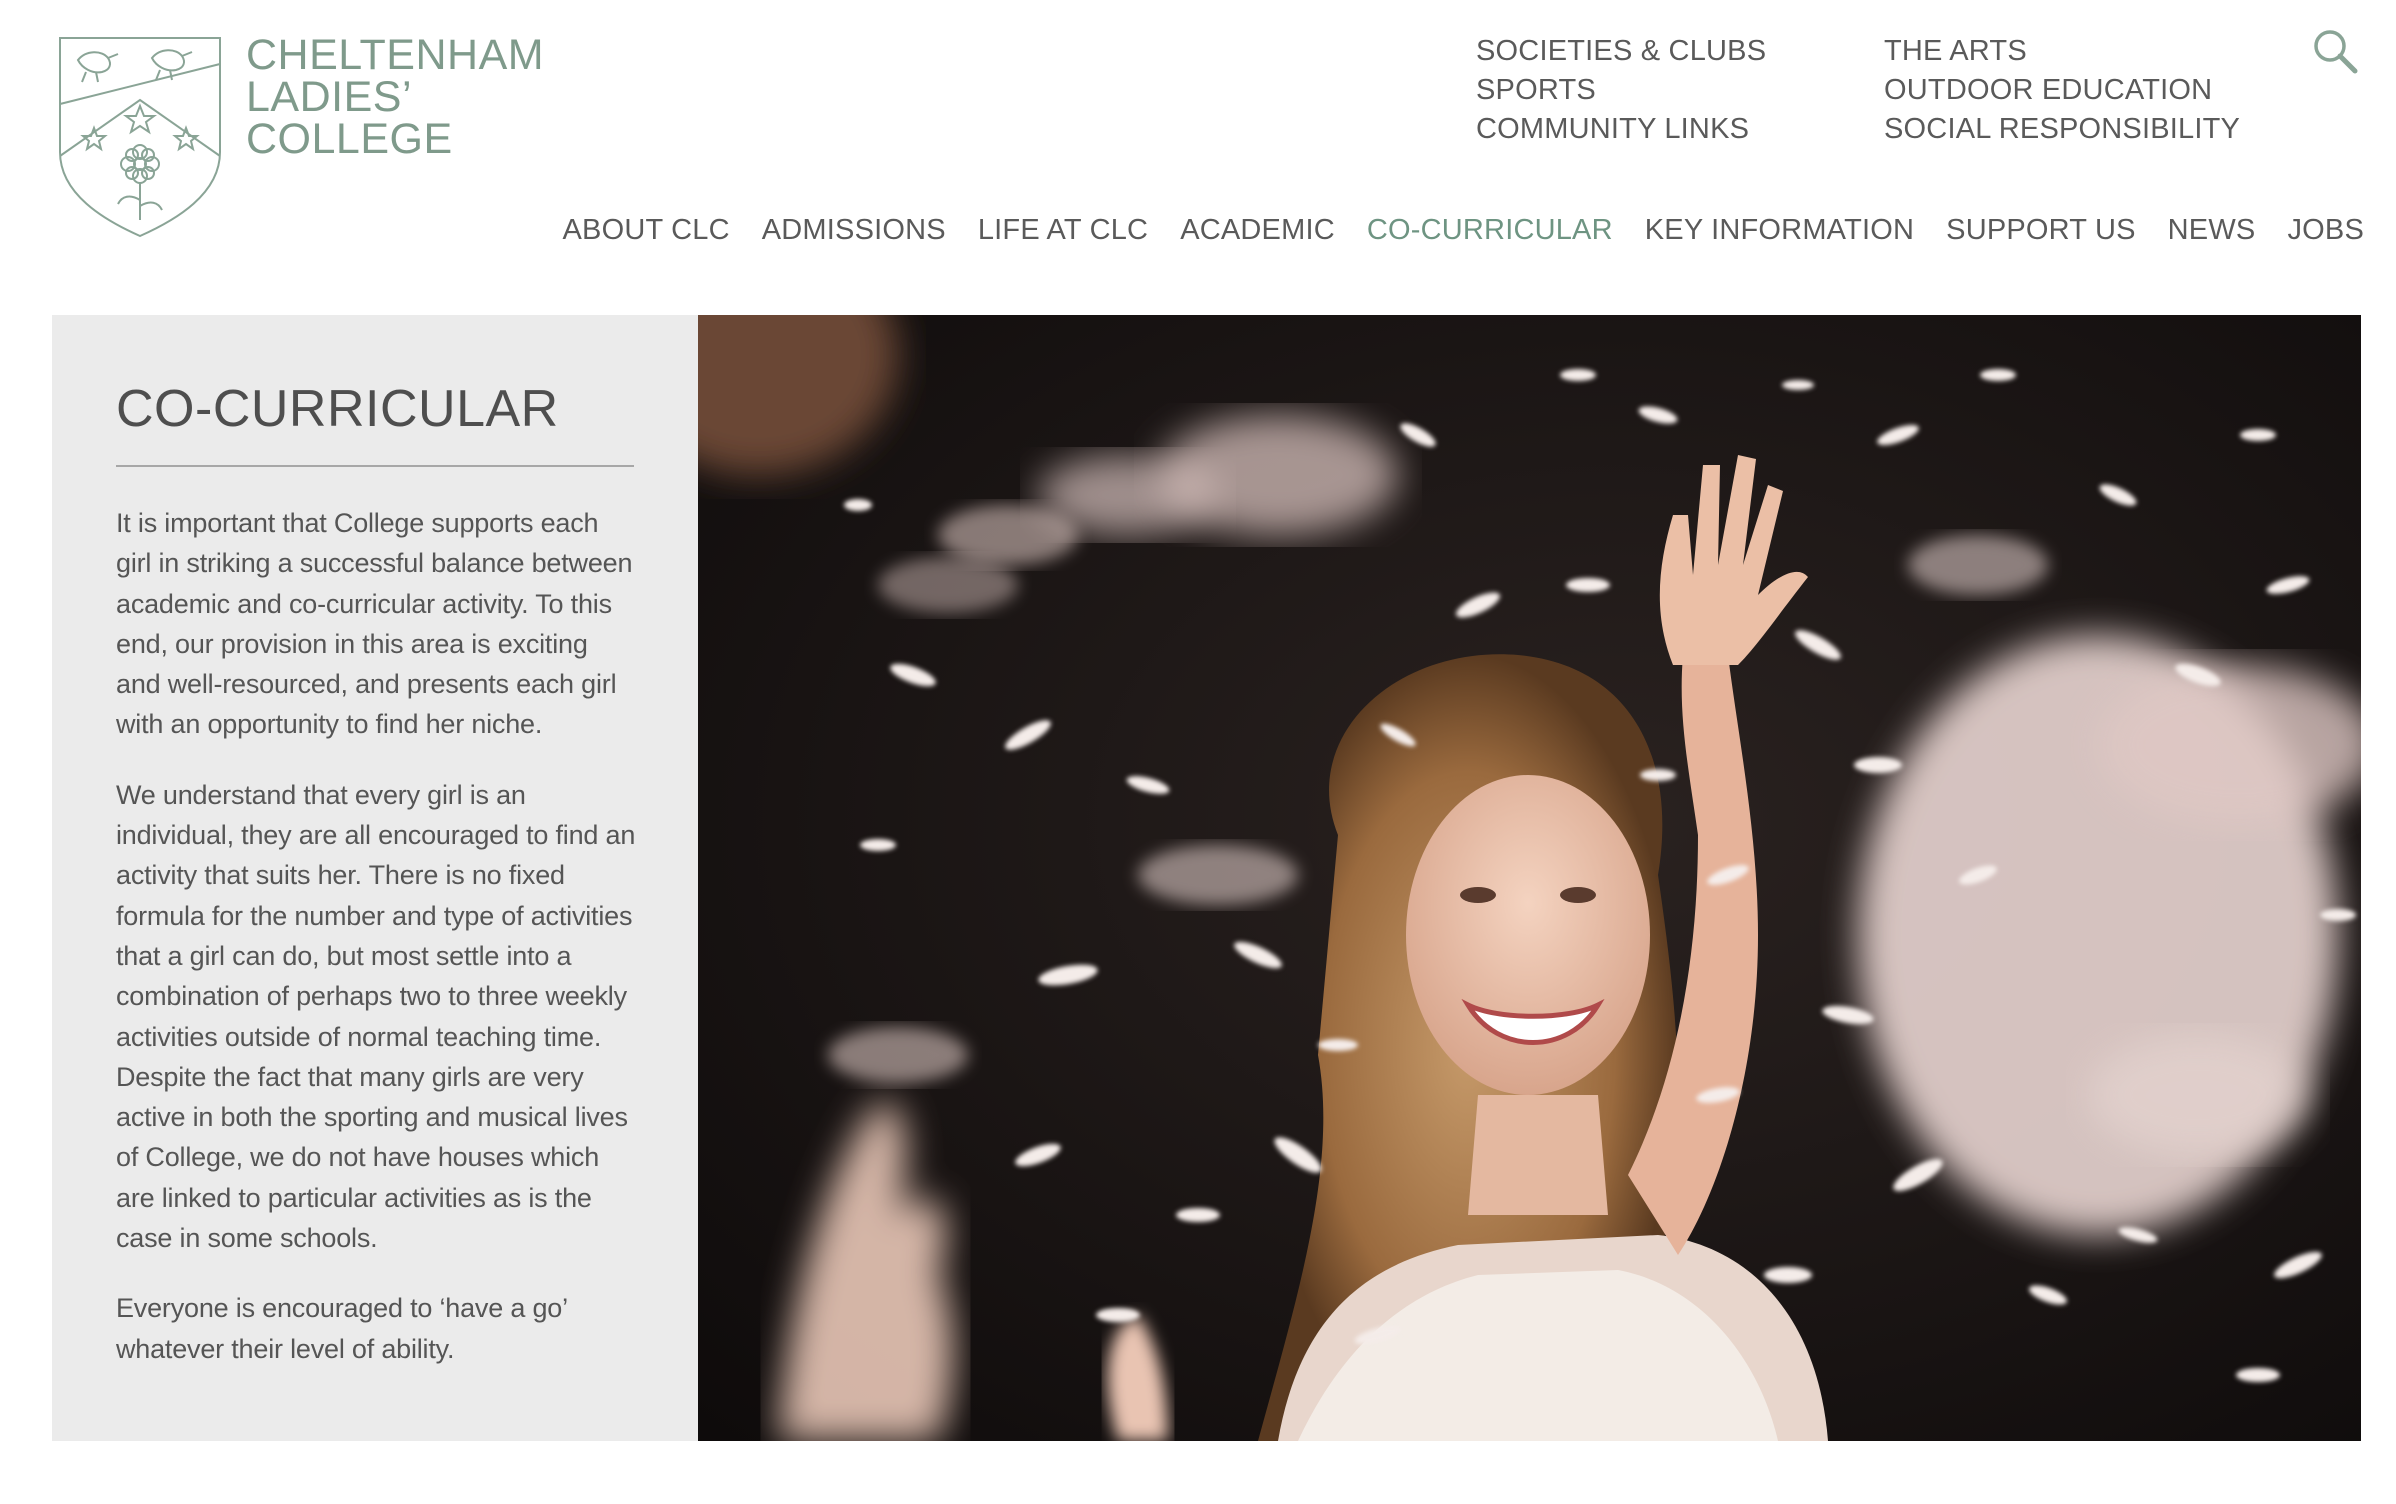 Image resolution: width=2396 pixels, height=1504 pixels. What do you see at coordinates (2040, 230) in the screenshot?
I see `nav-support-us: SUPPORT US` at bounding box center [2040, 230].